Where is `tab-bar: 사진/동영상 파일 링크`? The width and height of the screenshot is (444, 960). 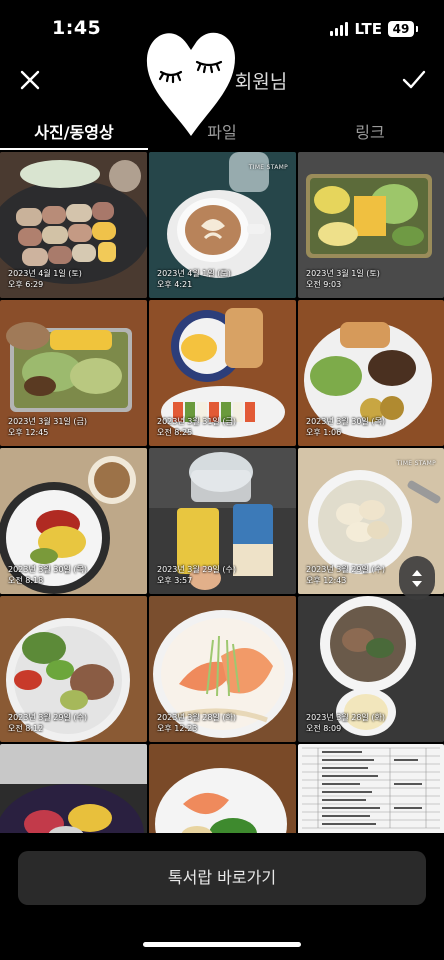
tab-bar: 사진/동영상 파일 링크 is located at coordinates (222, 131).